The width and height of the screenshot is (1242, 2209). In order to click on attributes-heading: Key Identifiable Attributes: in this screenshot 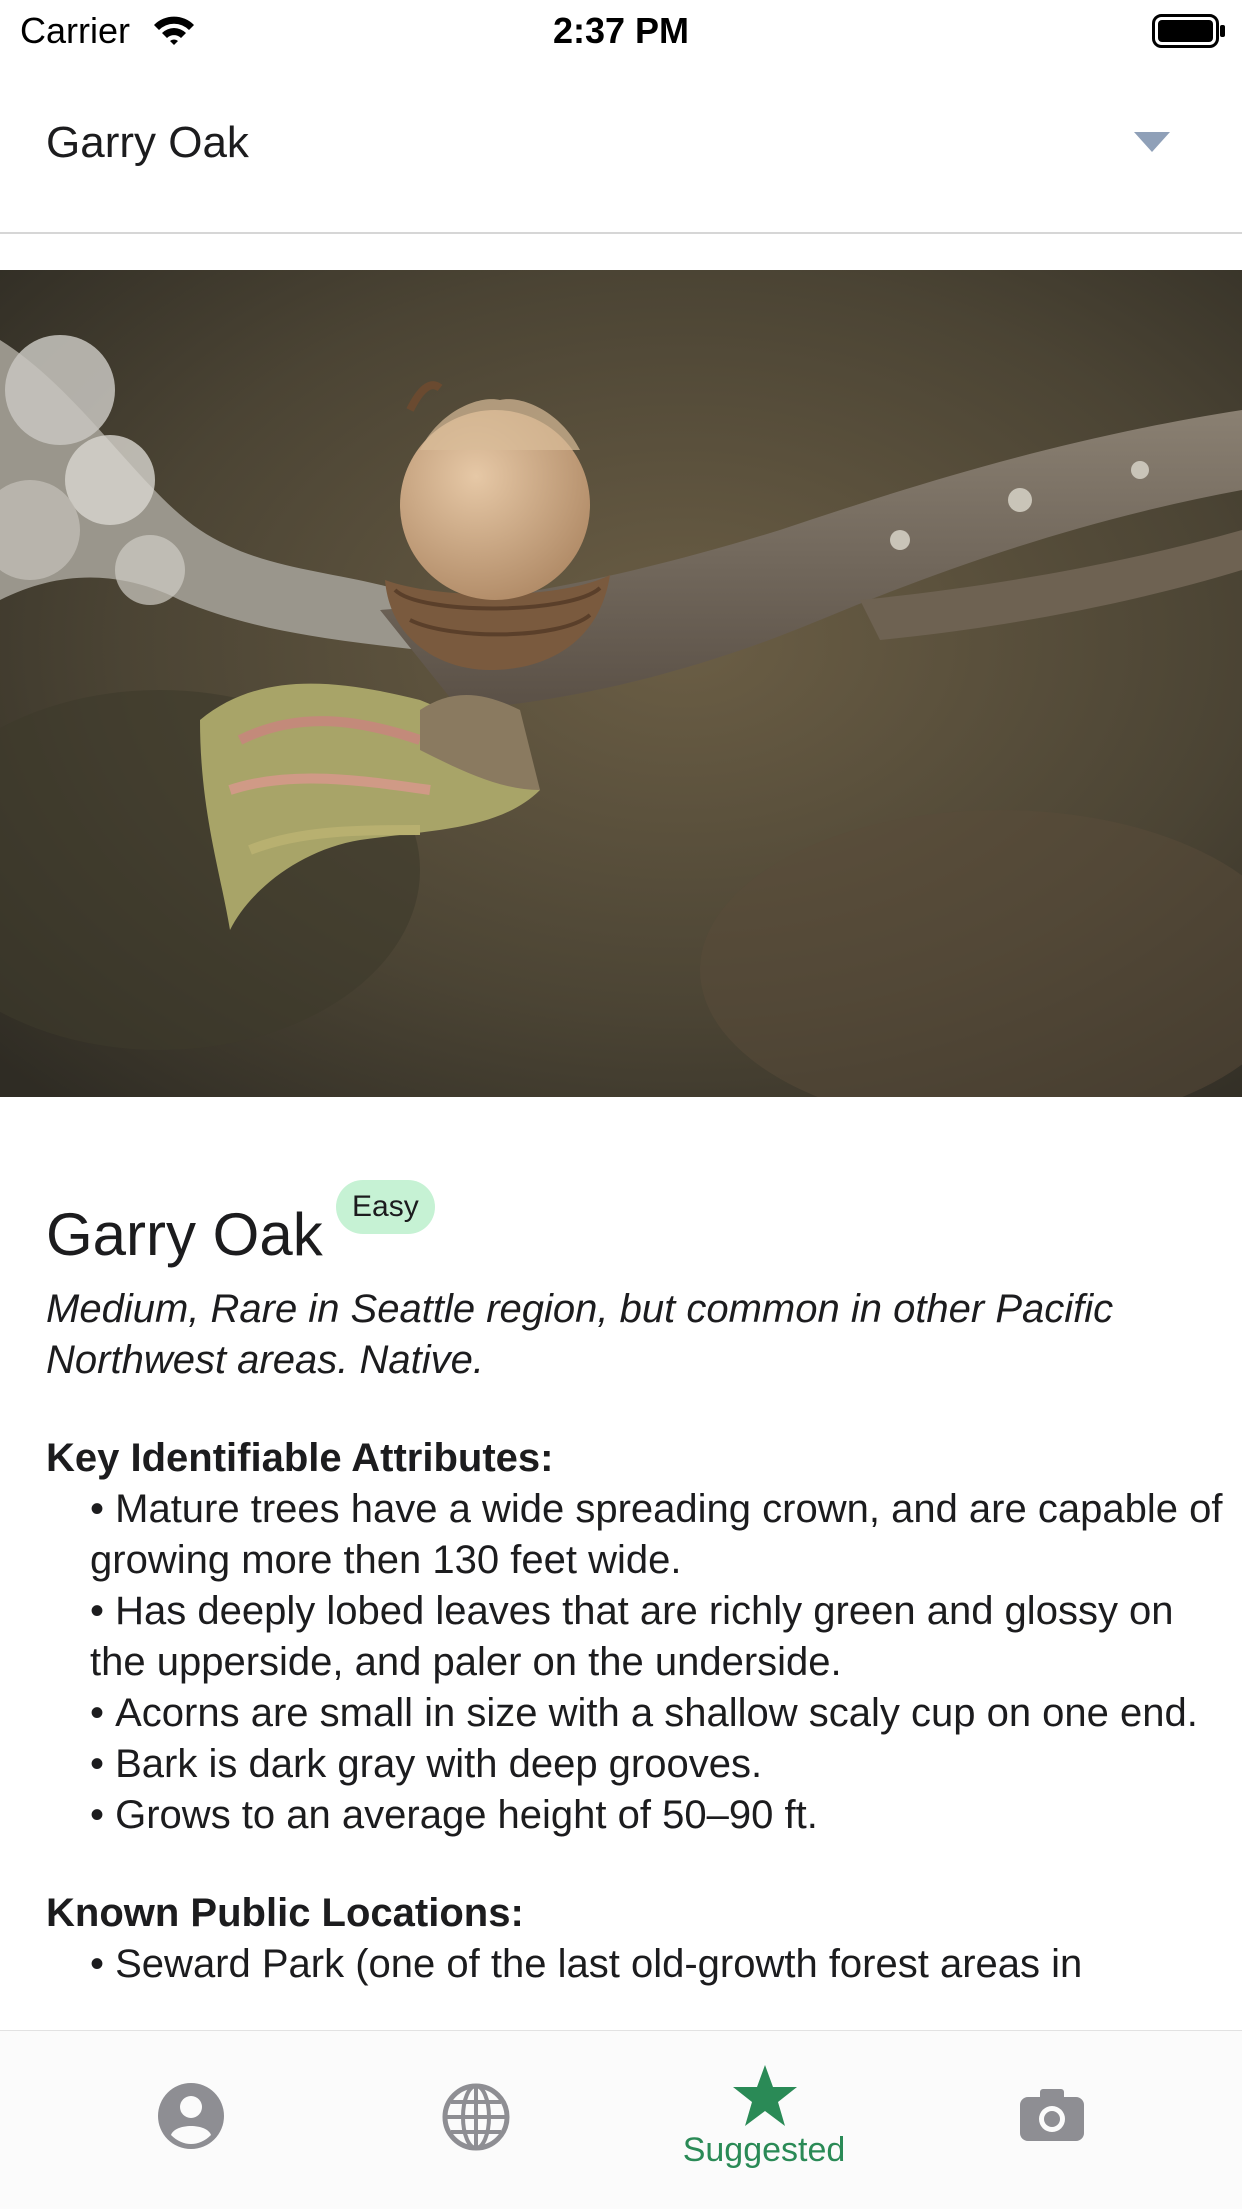, I will do `click(300, 1458)`.